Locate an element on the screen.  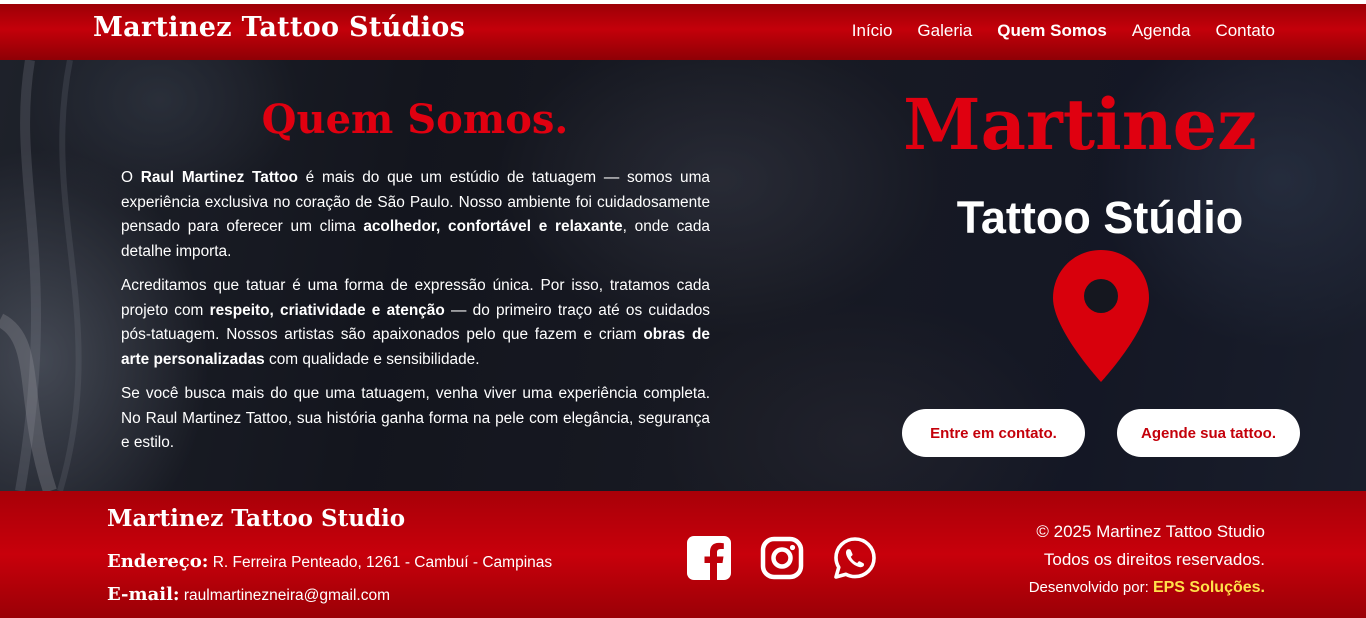
instagram-icon is located at coordinates (782, 558).